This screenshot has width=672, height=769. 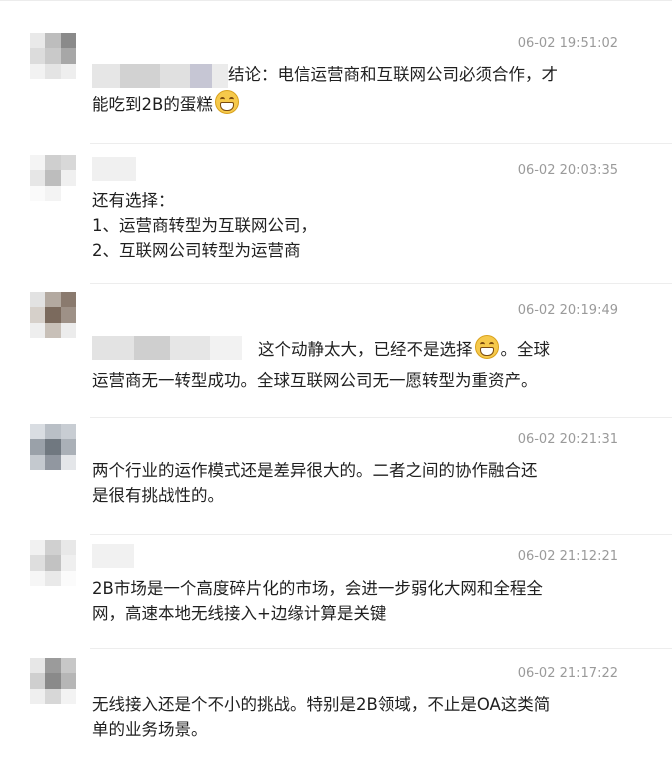 I want to click on comment-time: 06-02 21:12:21, so click(x=567, y=556).